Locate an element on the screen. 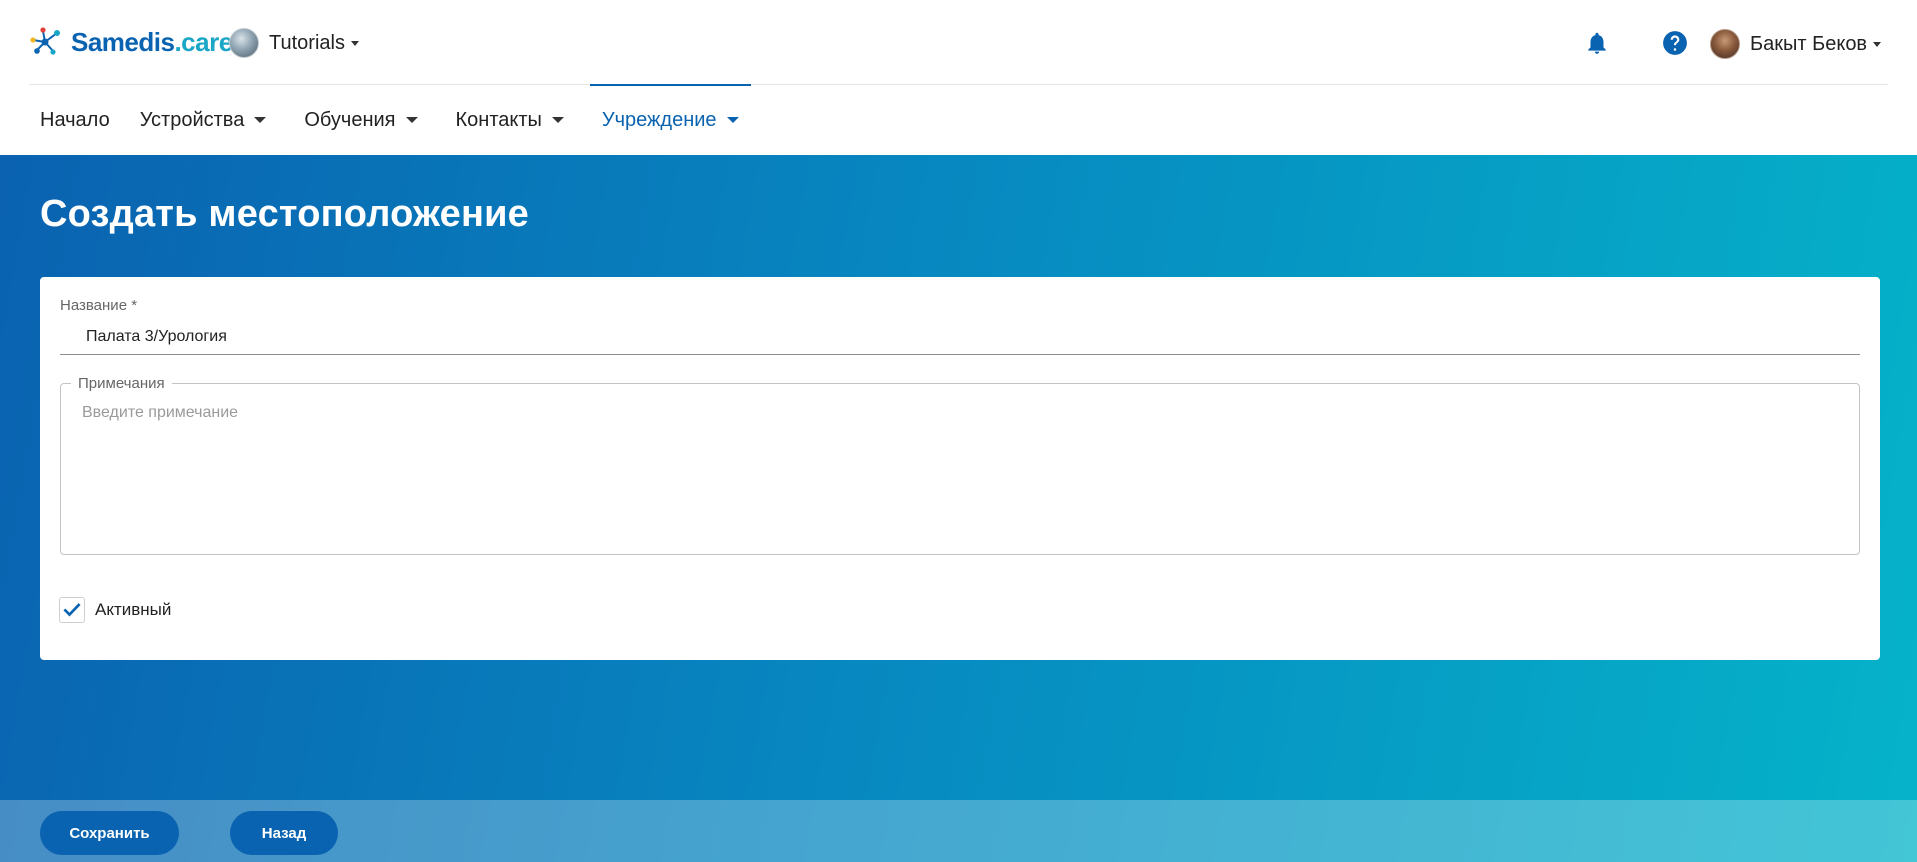 The width and height of the screenshot is (1917, 862). tenant-switcher: Tutorials is located at coordinates (294, 43).